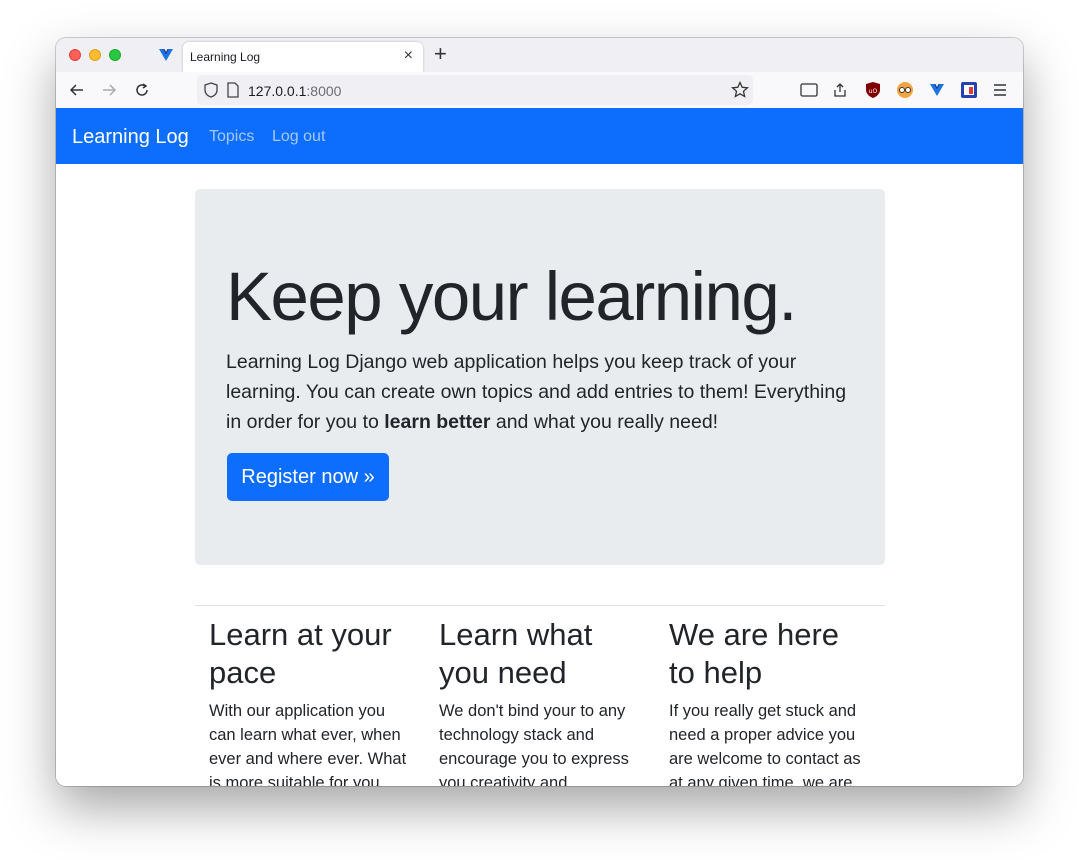 This screenshot has width=1079, height=860. I want to click on hero-title: Keep your learning., so click(511, 296).